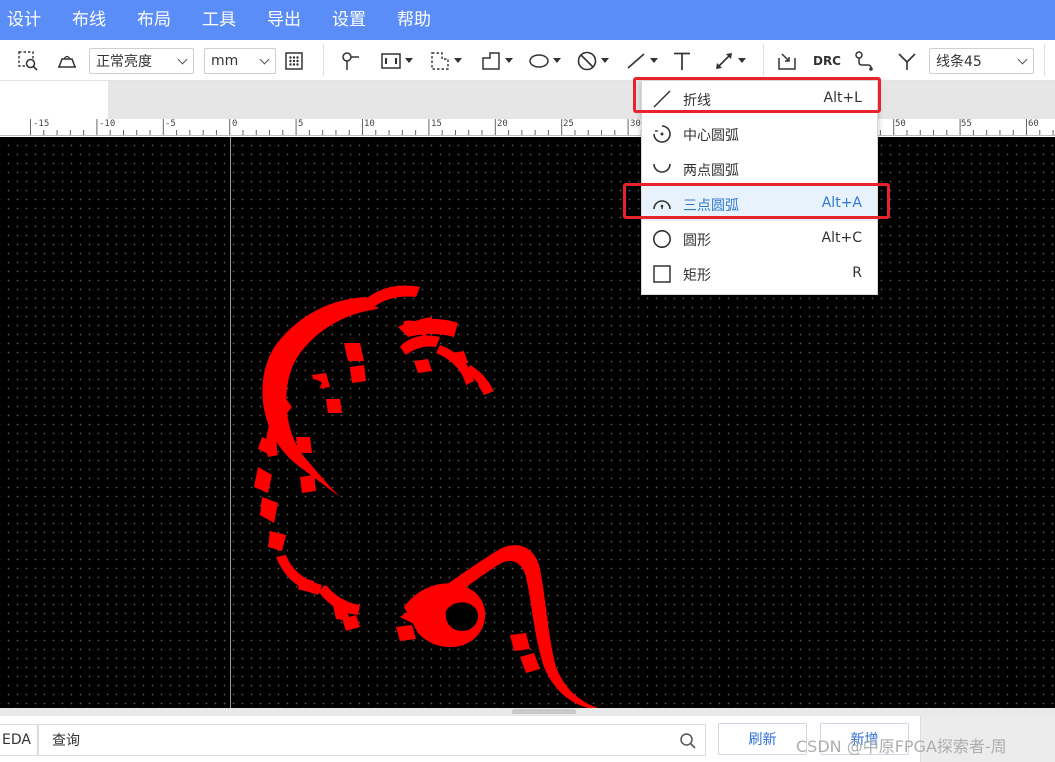 The height and width of the screenshot is (762, 1055). I want to click on line-tool-icon, so click(641, 60).